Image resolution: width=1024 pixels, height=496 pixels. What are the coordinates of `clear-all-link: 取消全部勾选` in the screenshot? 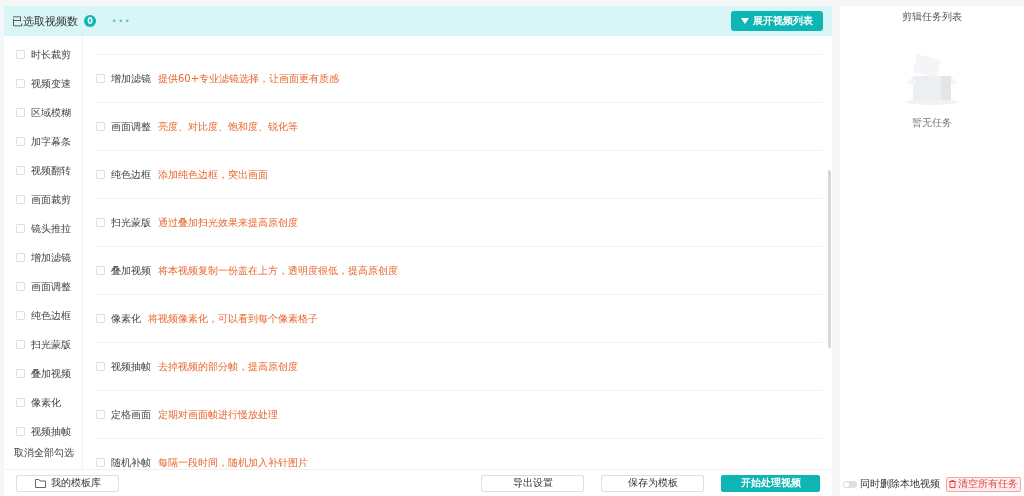 It's located at (48, 453).